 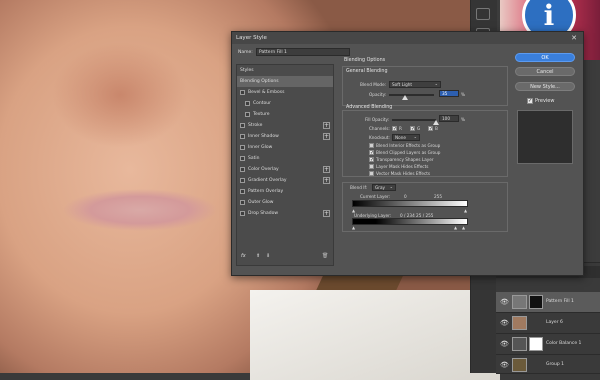 I want to click on channel-g-label: G, so click(x=419, y=128).